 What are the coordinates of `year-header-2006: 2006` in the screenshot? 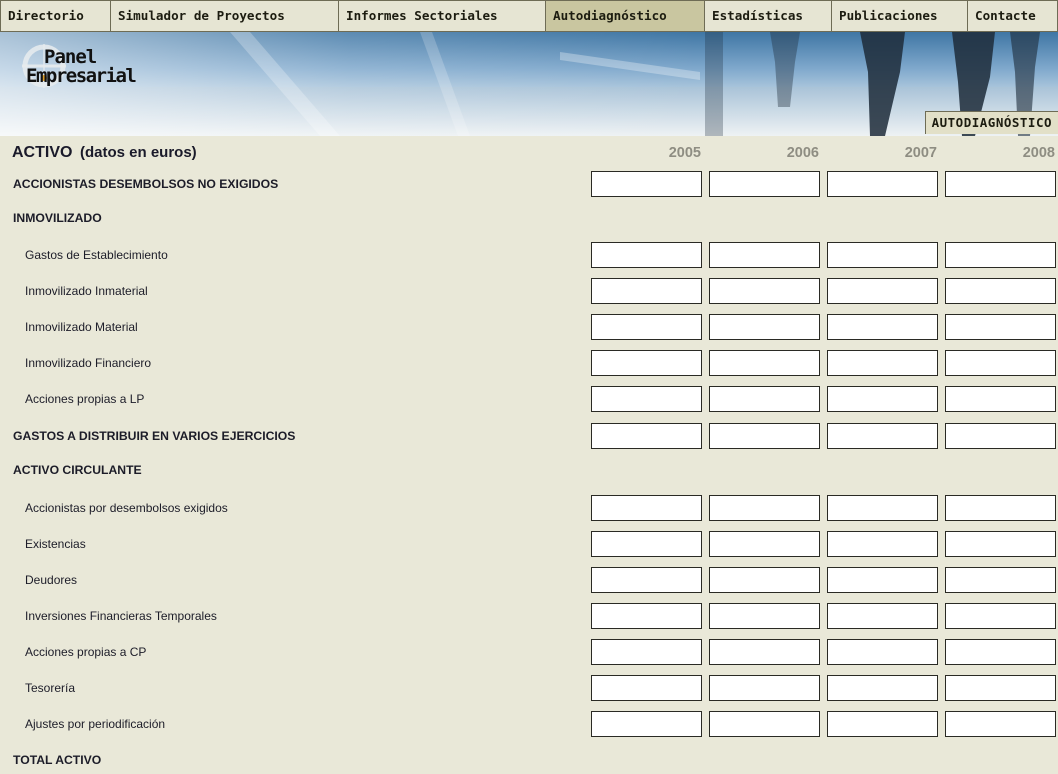 It's located at (802, 153).